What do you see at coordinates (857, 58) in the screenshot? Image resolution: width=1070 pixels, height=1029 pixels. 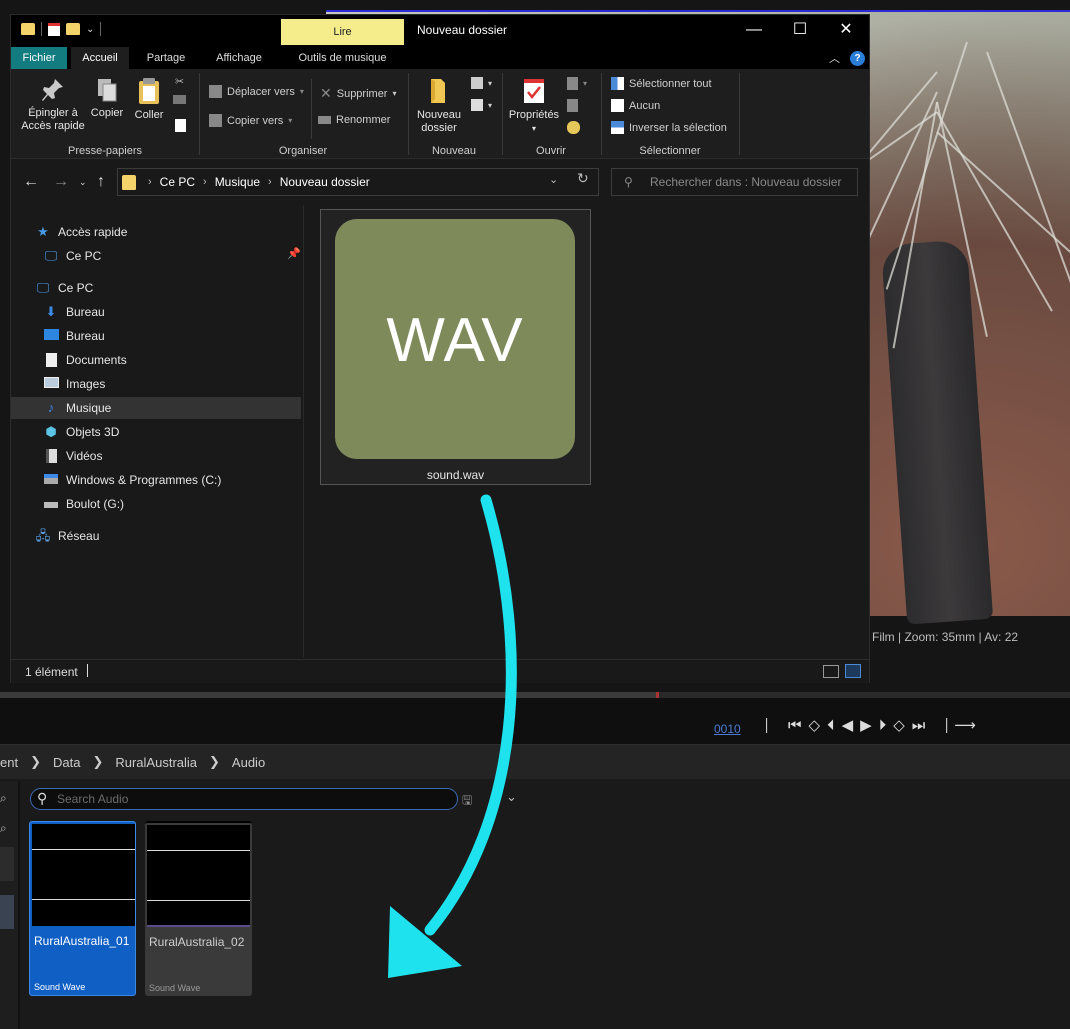 I see `help-icon: ?` at bounding box center [857, 58].